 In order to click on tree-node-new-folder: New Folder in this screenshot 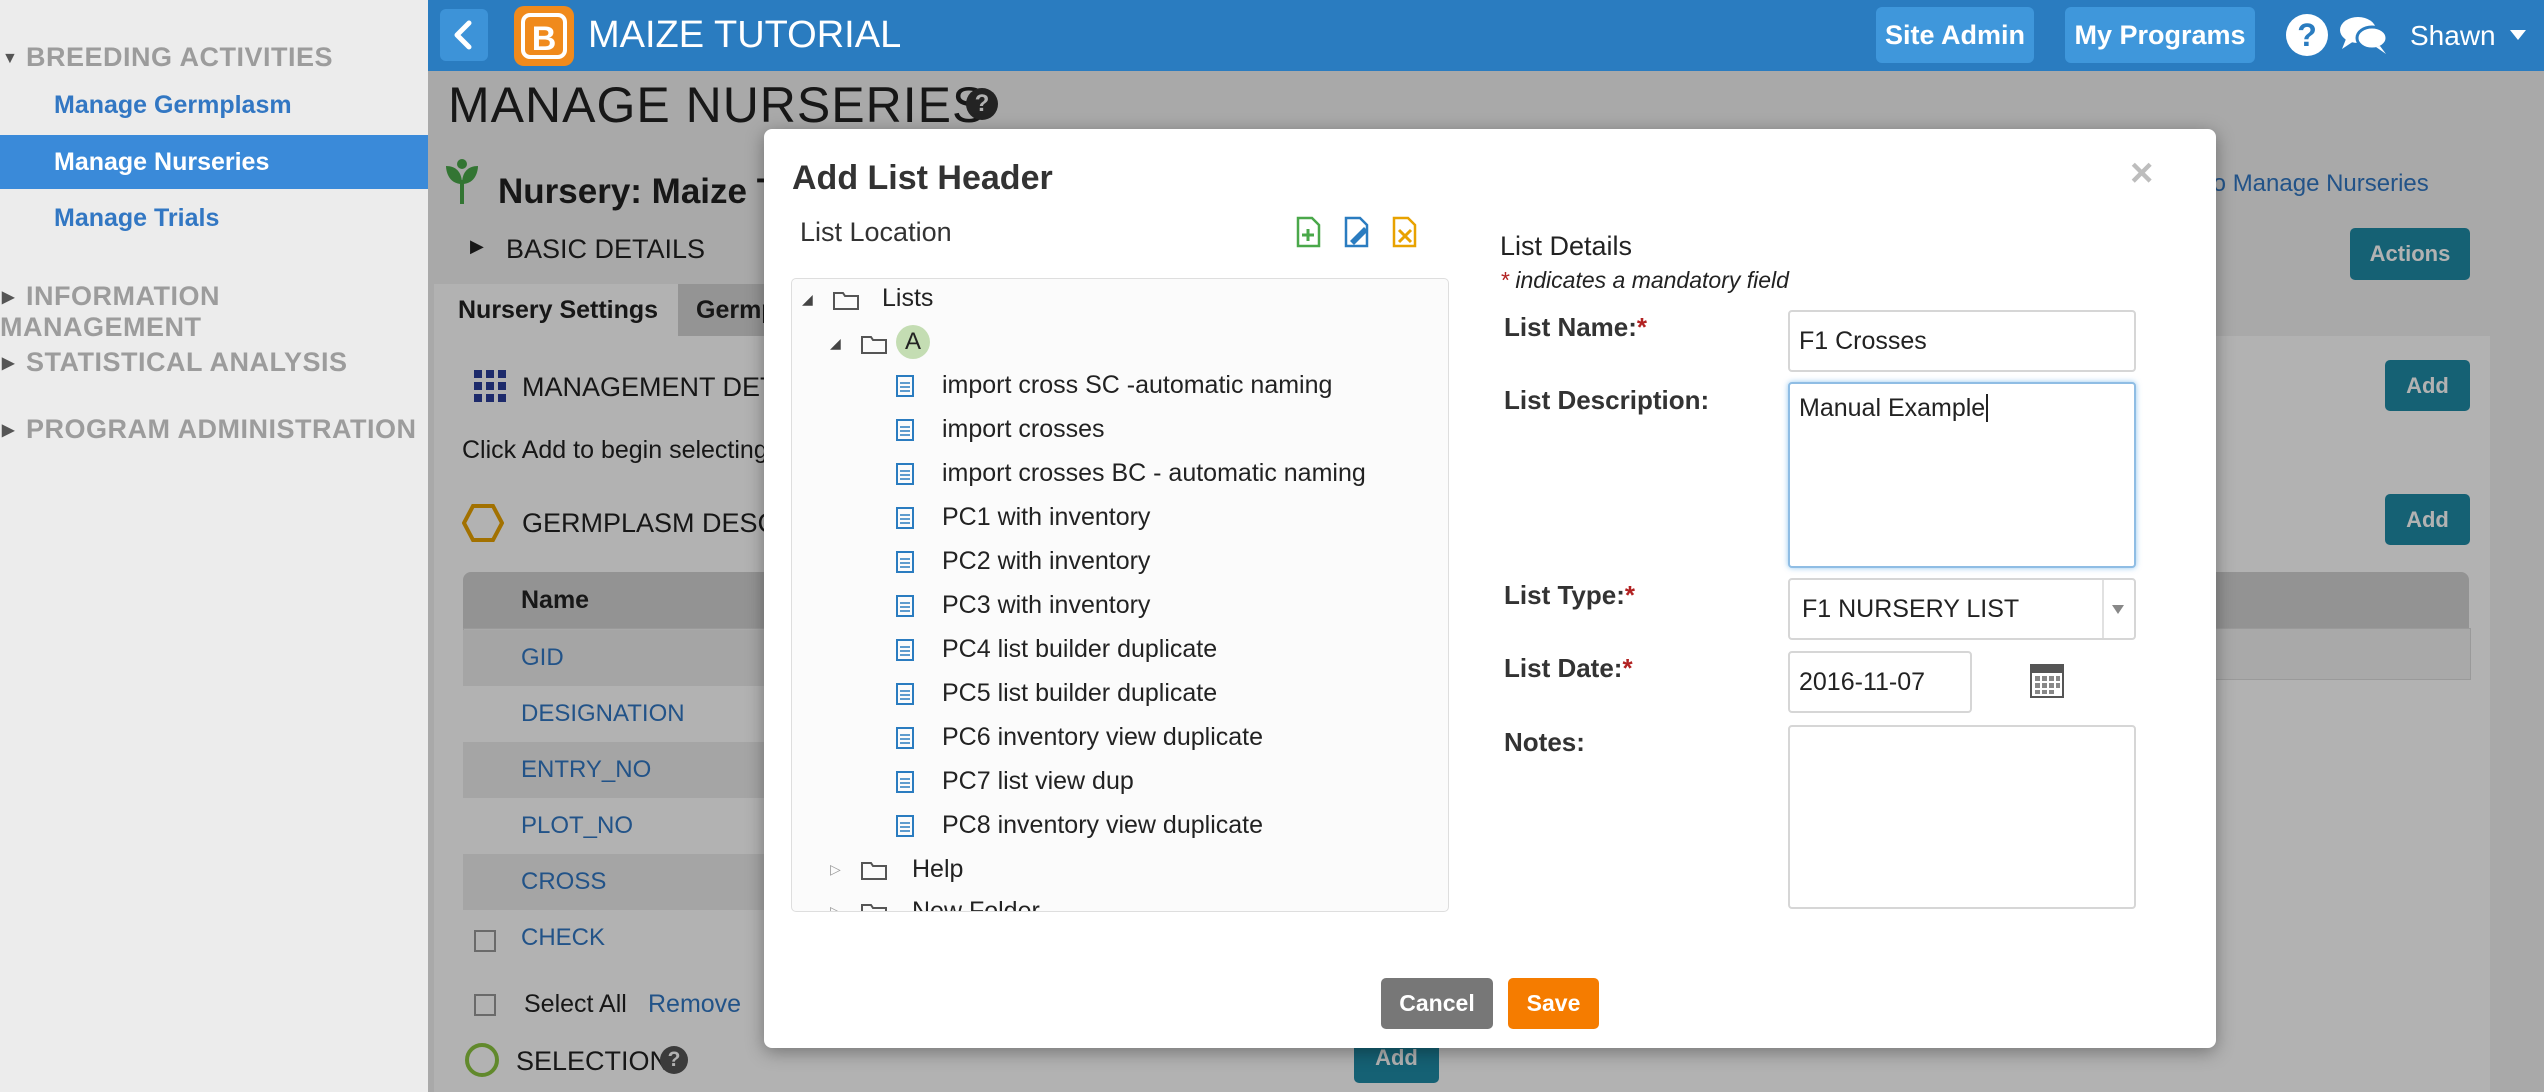, I will do `click(976, 904)`.